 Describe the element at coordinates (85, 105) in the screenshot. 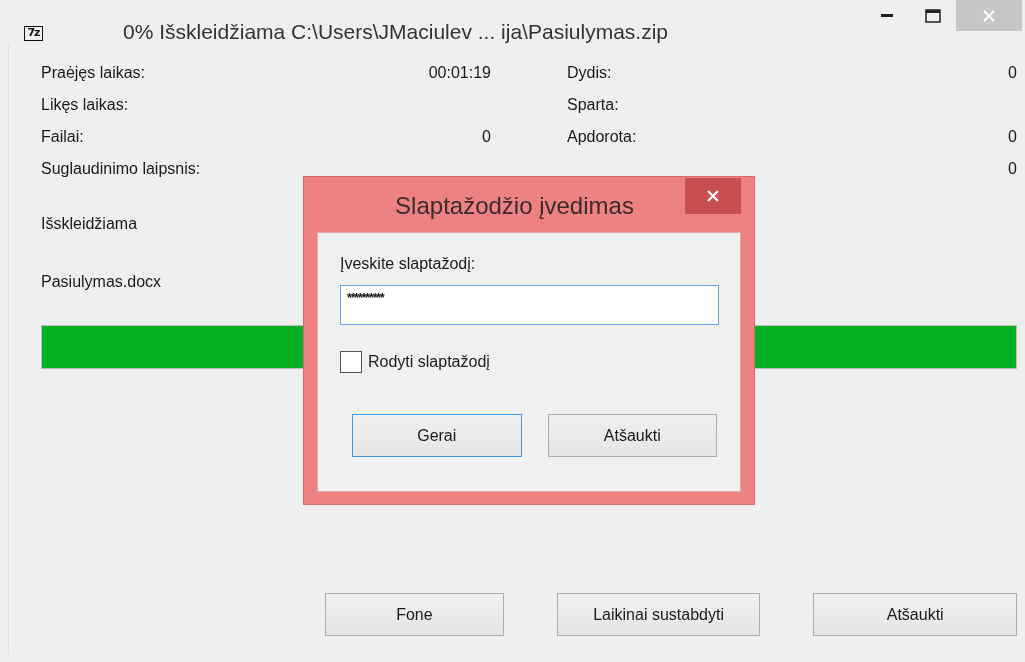

I see `stat-label: Likęs laikas:` at that location.